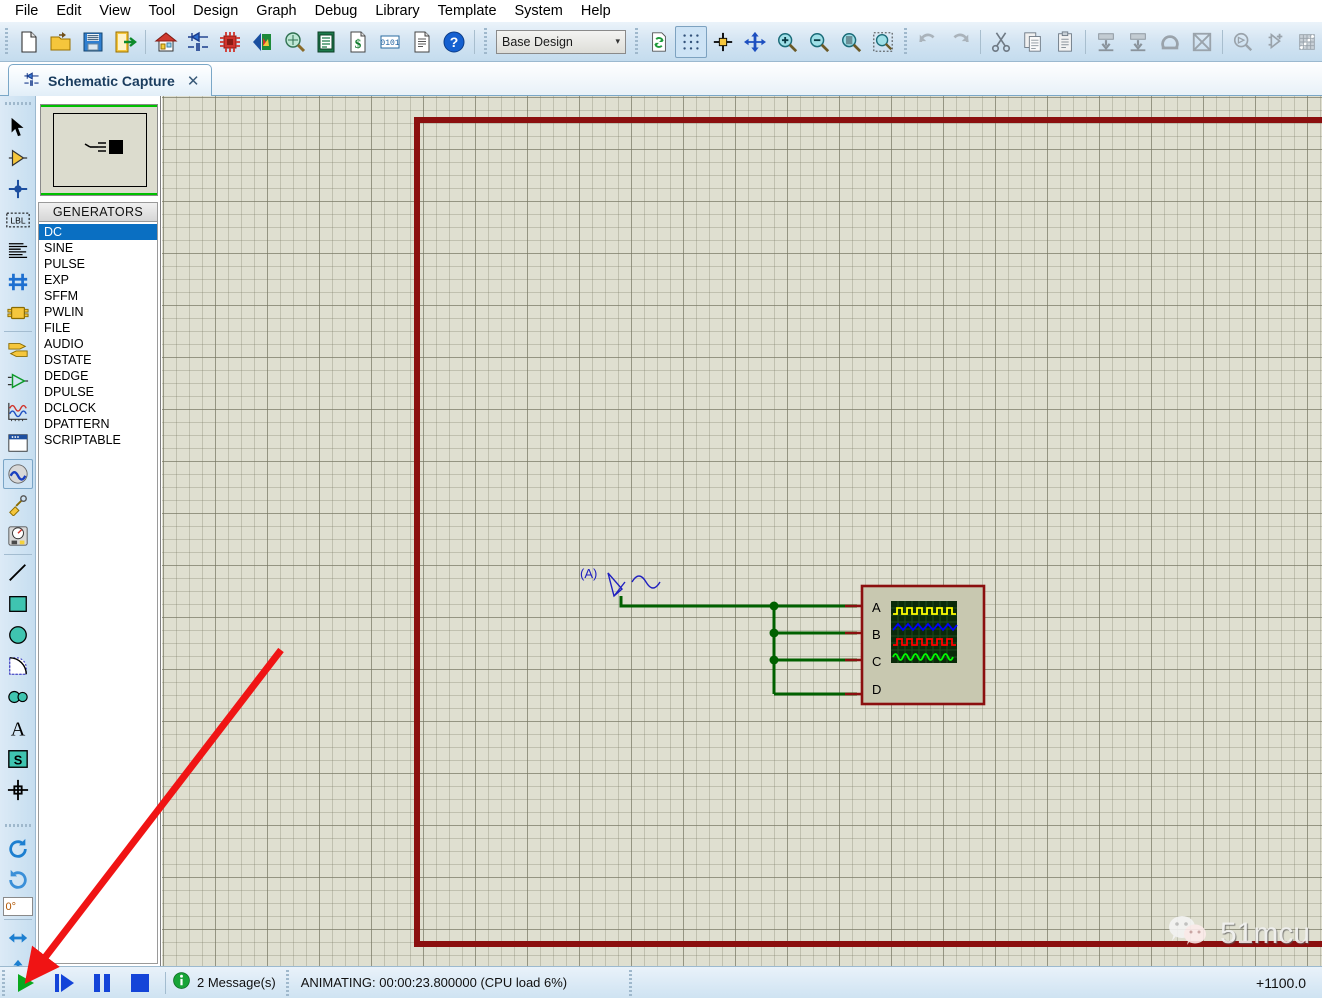 The image size is (1322, 998). Describe the element at coordinates (18, 759) in the screenshot. I see `symbol-icon: S` at that location.